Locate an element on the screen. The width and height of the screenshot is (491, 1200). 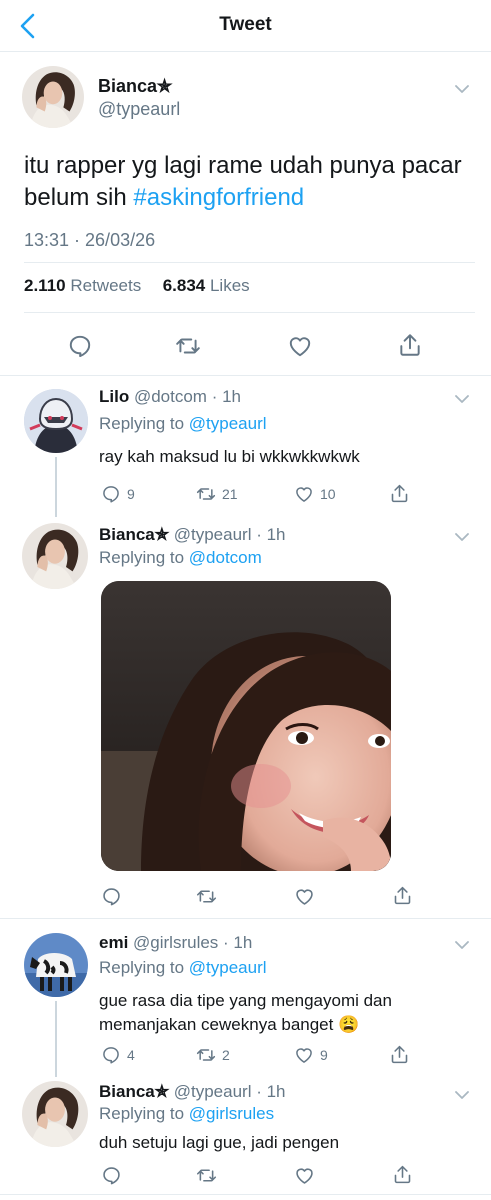
retweets-label: Retweets is located at coordinates (105, 285).